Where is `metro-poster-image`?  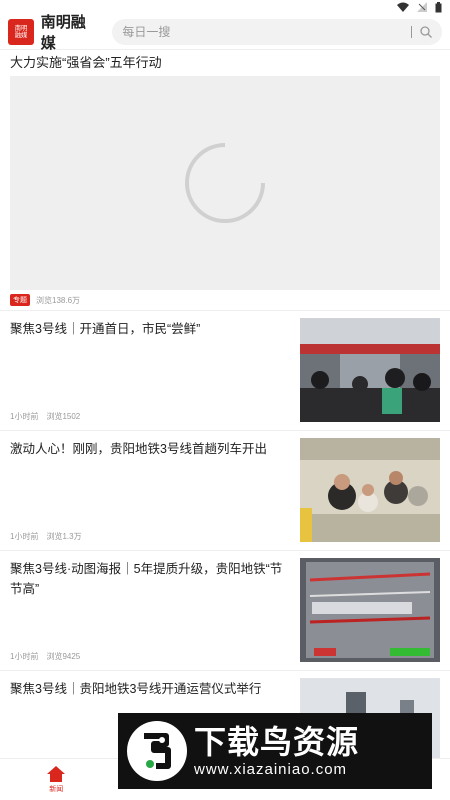 metro-poster-image is located at coordinates (370, 610).